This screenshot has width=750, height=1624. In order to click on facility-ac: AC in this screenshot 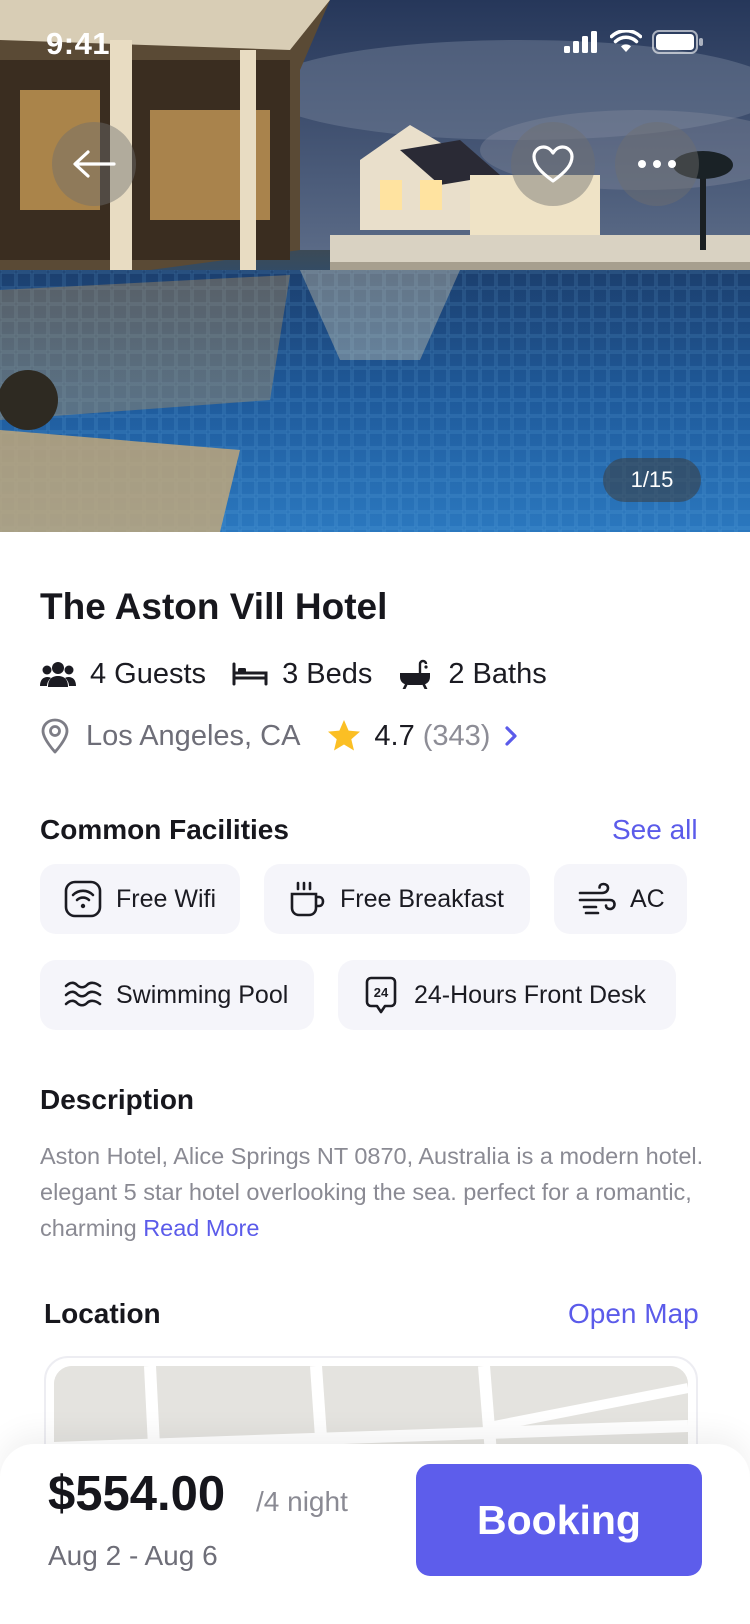, I will do `click(620, 899)`.